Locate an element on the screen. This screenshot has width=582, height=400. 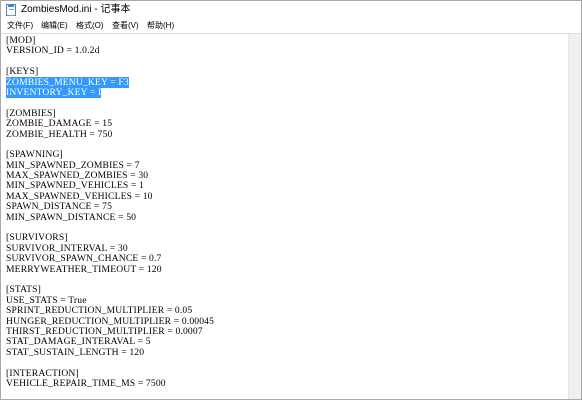
editor-line: [KEYS] is located at coordinates (110, 72).